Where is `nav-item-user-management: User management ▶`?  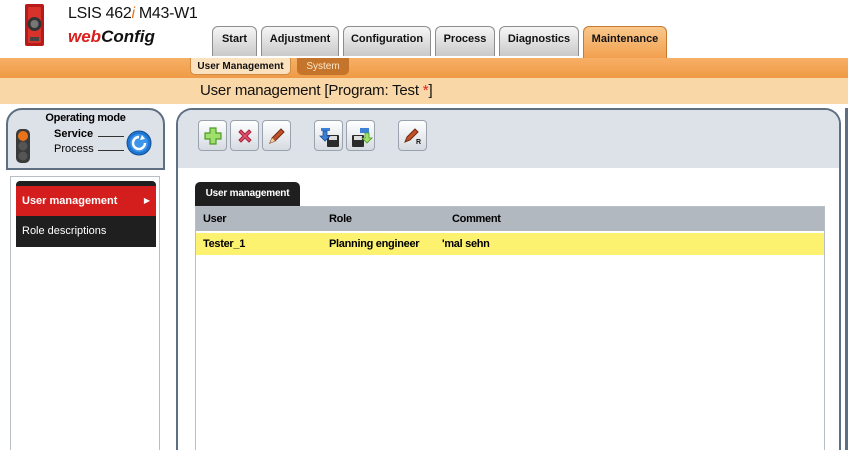 nav-item-user-management: User management ▶ is located at coordinates (86, 201).